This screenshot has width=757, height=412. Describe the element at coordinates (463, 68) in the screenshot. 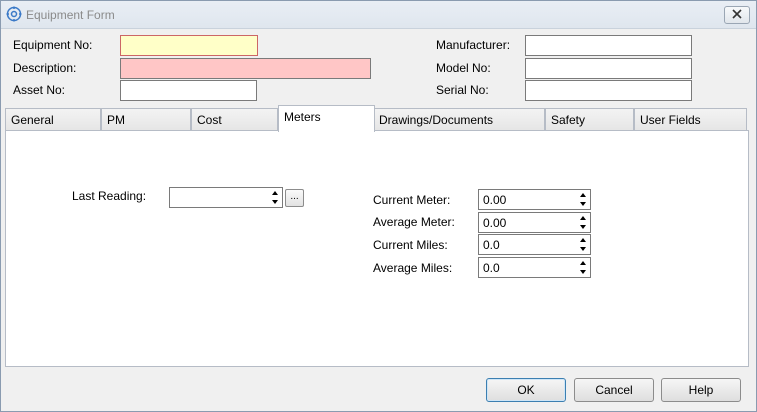

I see `model-no-label: Model No:` at that location.